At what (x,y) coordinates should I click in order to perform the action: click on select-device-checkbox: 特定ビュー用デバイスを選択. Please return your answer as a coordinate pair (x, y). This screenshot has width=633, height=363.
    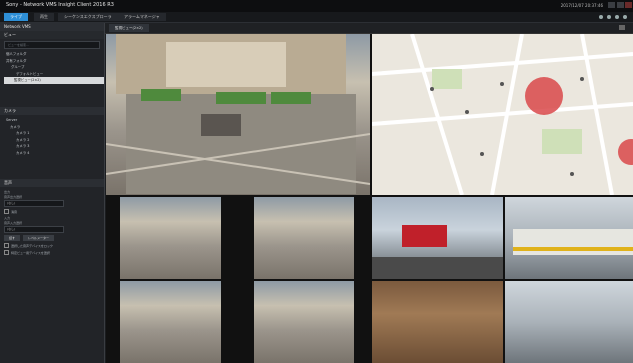
    Looking at the image, I should click on (52, 252).